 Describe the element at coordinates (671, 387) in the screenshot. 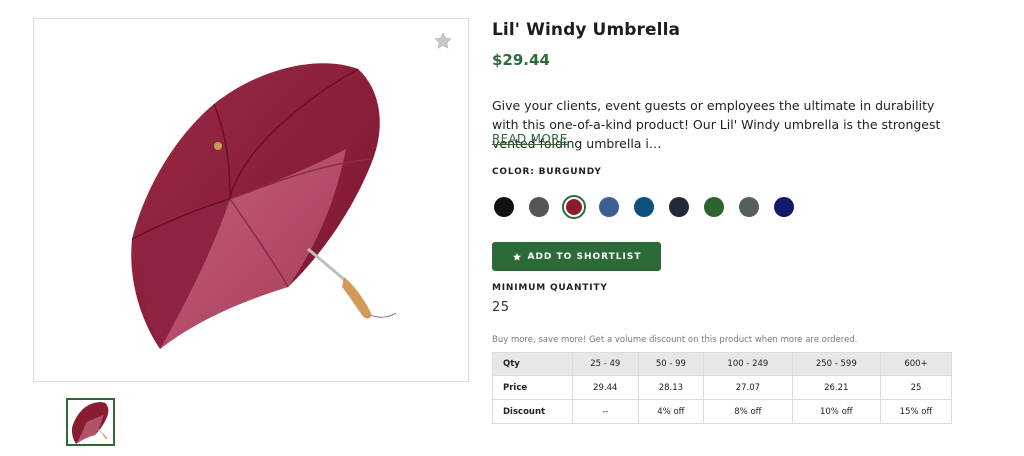

I see `table-cell: 28.13` at that location.